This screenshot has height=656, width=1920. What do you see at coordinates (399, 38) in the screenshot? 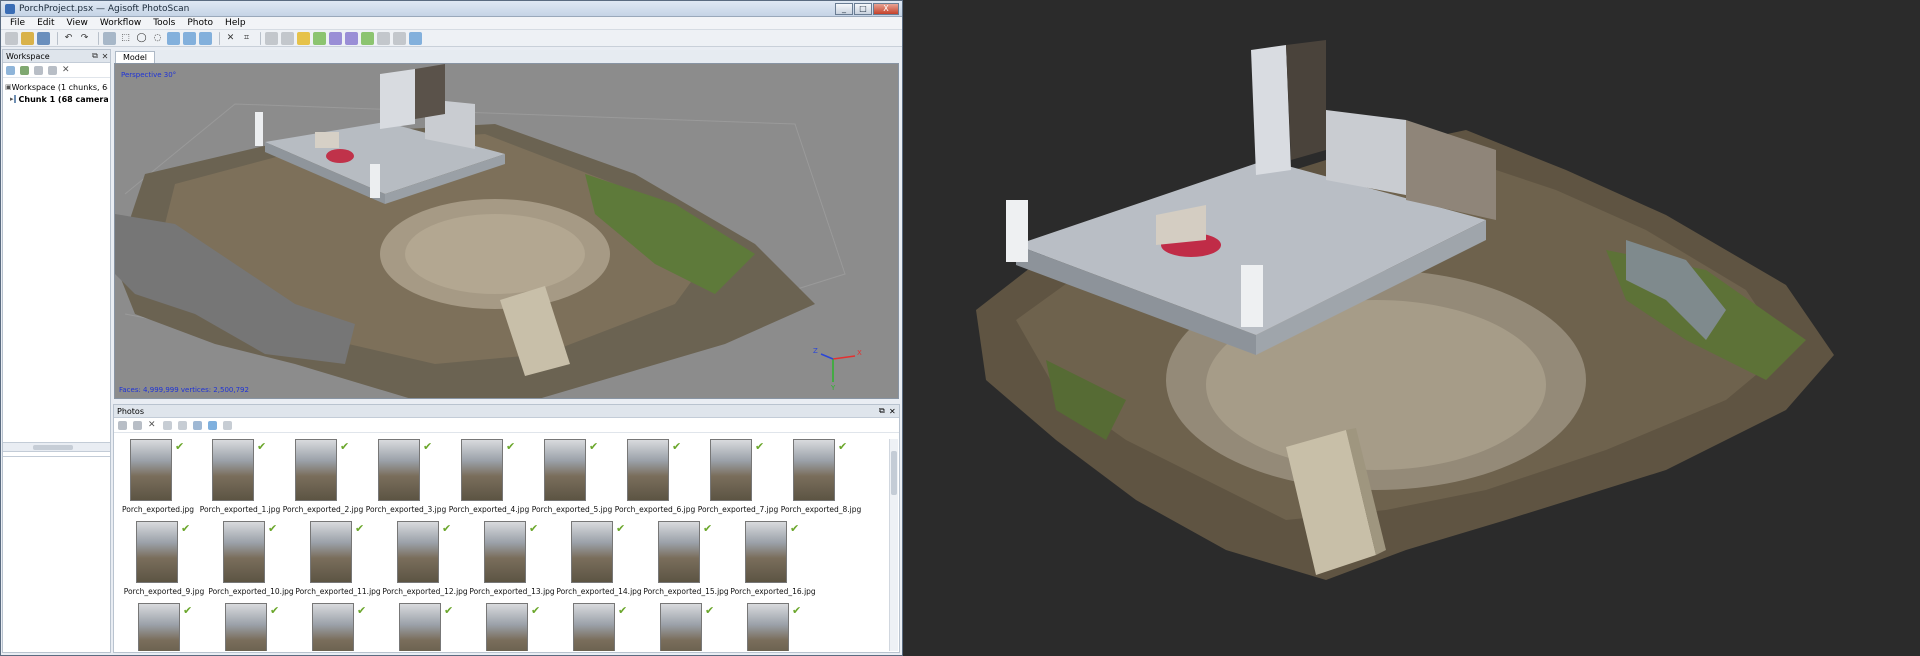
I see `show-markers-icon` at bounding box center [399, 38].